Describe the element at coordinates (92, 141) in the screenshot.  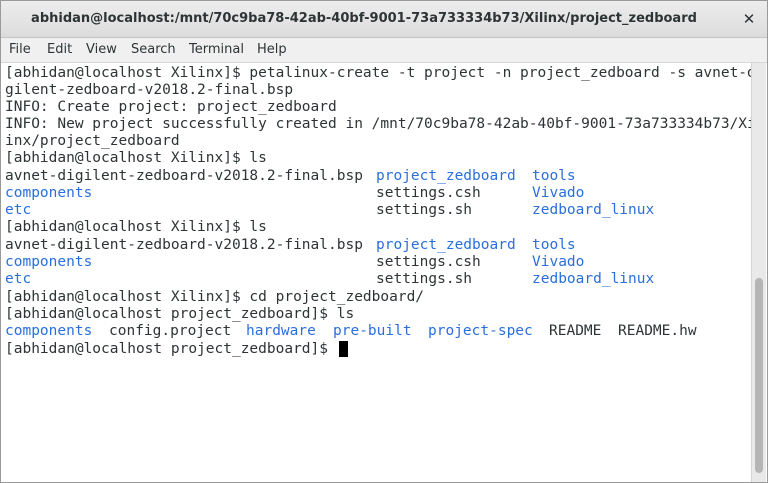
I see `terminal-line: inx/project_zedboard` at that location.